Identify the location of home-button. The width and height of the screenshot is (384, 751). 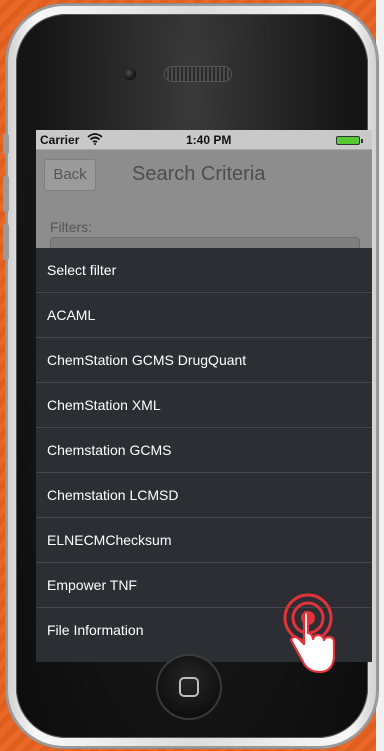
(189, 687).